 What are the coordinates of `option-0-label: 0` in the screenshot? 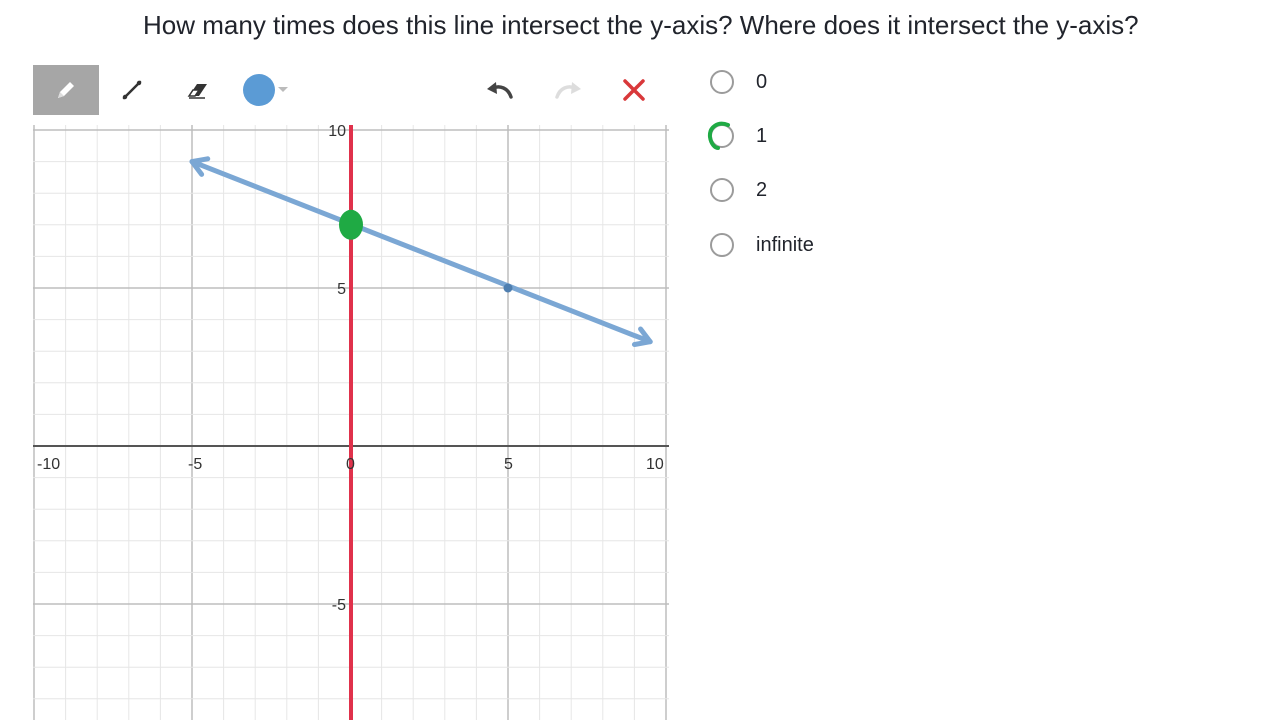 It's located at (762, 81).